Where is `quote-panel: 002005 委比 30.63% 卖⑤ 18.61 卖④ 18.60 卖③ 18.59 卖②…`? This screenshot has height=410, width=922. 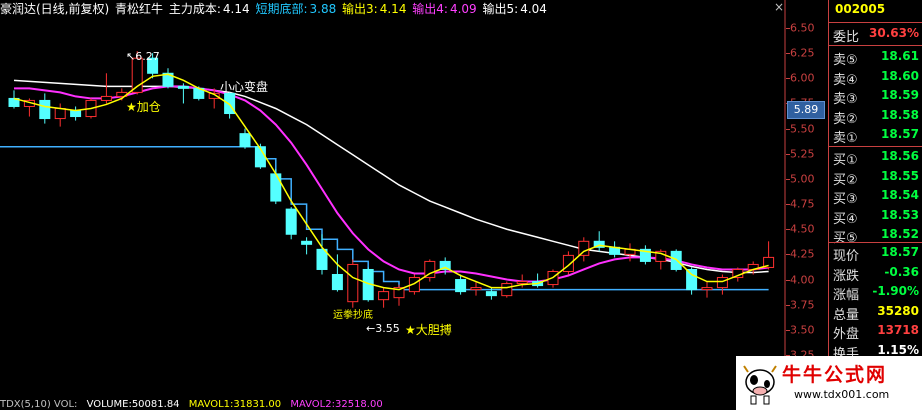
quote-panel: 002005 委比 30.63% 卖⑤ 18.61 卖④ 18.60 卖③ 18.59 卖②… is located at coordinates (875, 205).